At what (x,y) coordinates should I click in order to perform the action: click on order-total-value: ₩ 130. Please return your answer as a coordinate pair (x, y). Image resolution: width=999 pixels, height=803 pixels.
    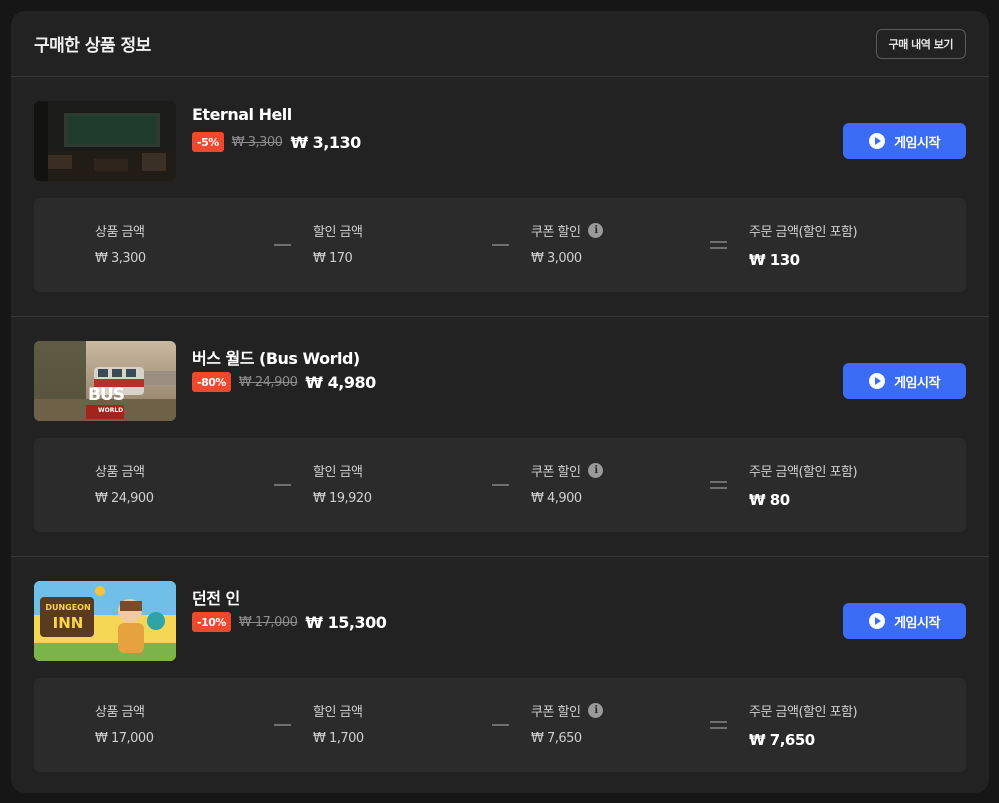
    Looking at the image, I should click on (774, 260).